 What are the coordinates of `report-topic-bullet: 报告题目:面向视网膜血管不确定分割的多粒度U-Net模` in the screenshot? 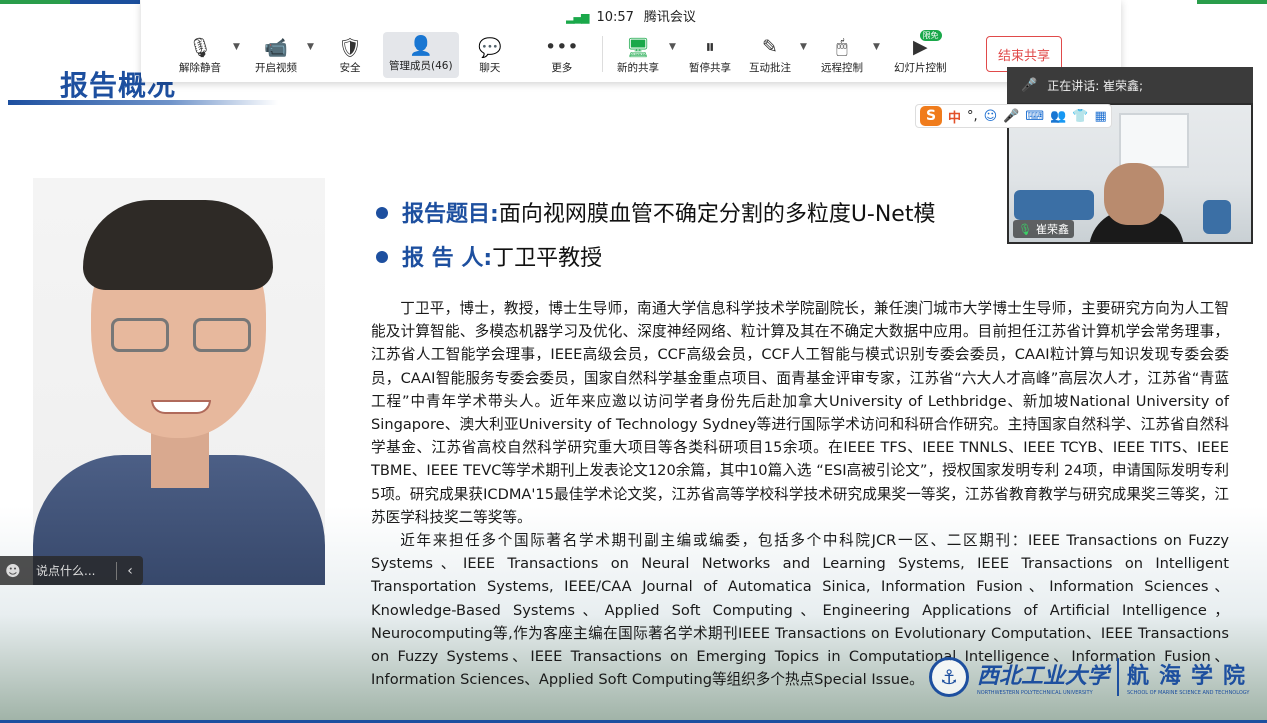 It's located at (655, 212).